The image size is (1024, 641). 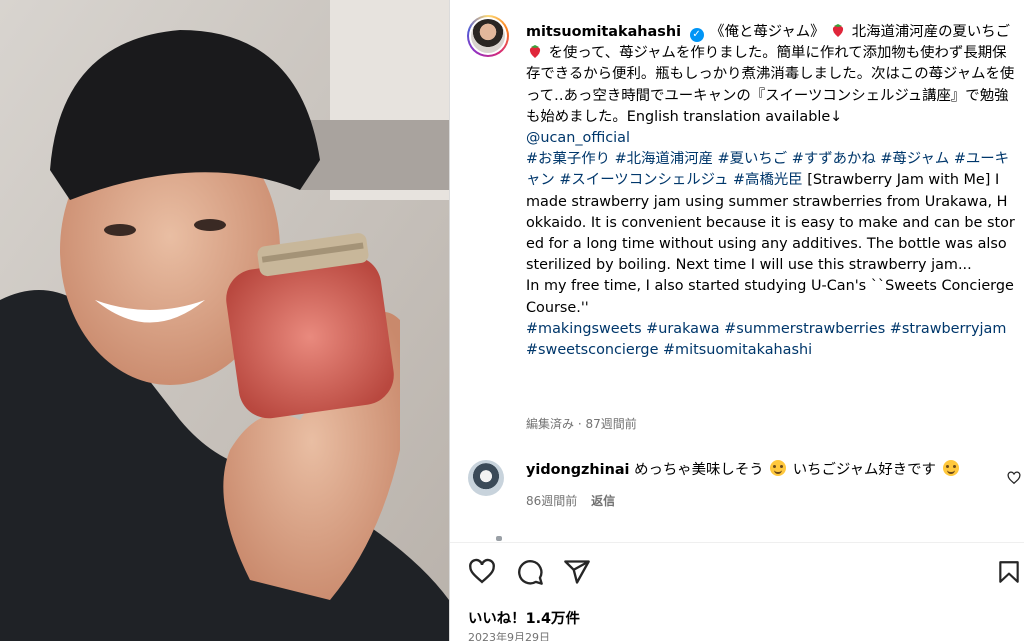 I want to click on caption-line1: 北海道浦河産の夏いち, so click(x=923, y=32).